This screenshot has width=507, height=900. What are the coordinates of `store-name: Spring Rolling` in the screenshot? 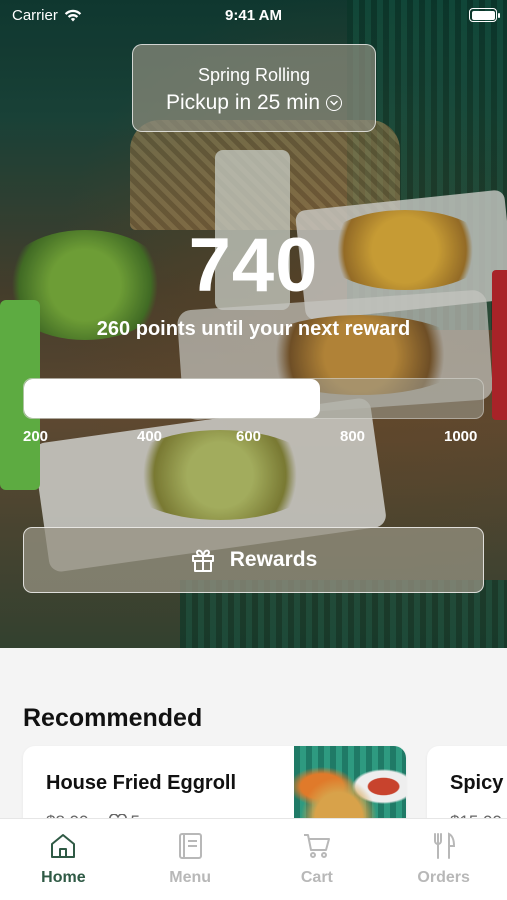 It's located at (254, 75).